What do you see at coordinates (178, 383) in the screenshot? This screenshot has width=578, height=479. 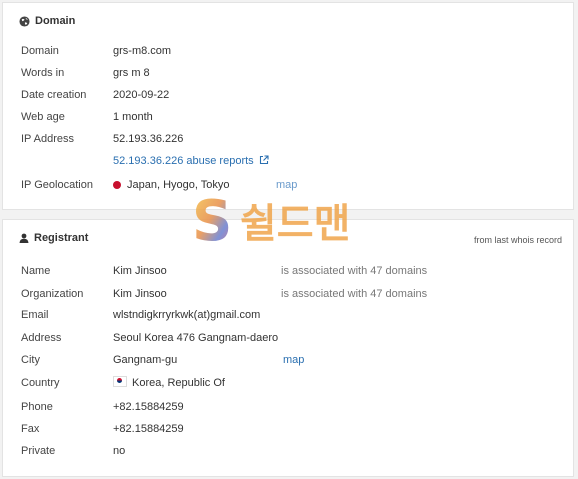 I see `country-value: Korea, Republic Of` at bounding box center [178, 383].